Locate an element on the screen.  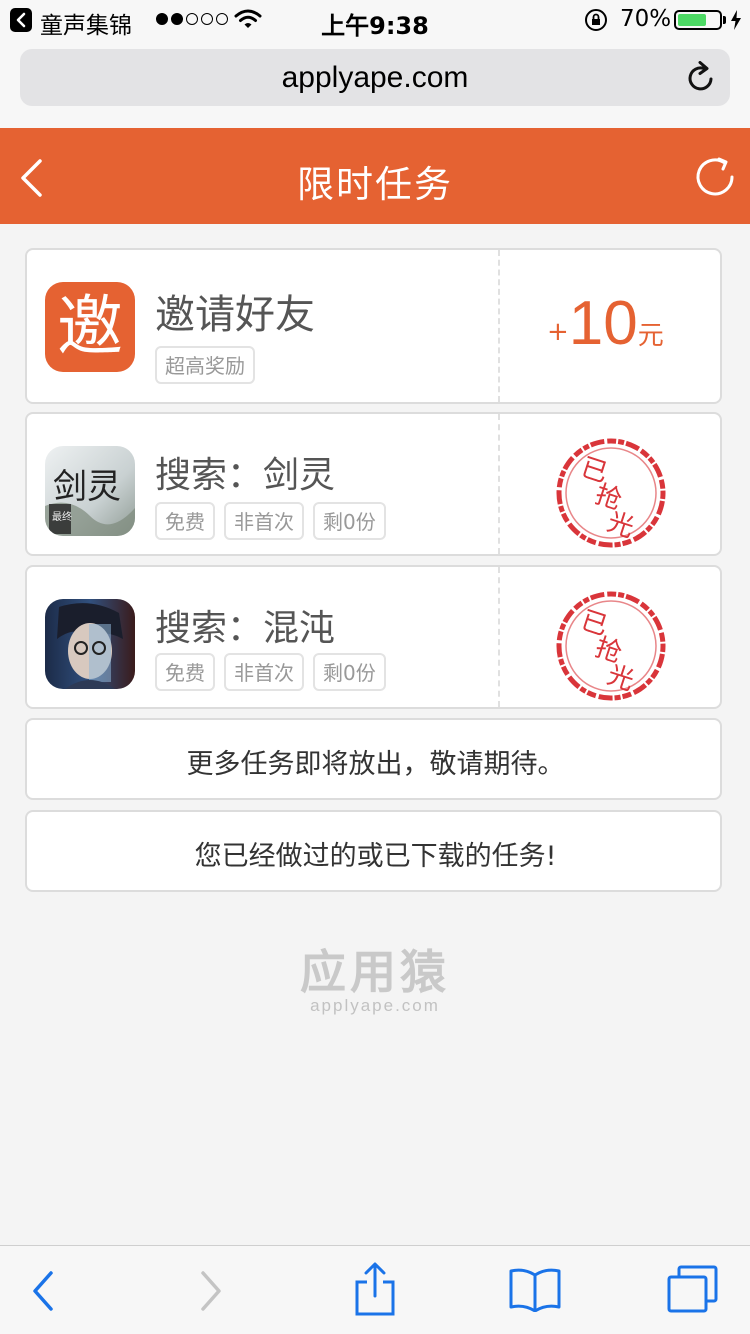
battery-percent: 70% is located at coordinates (646, 19).